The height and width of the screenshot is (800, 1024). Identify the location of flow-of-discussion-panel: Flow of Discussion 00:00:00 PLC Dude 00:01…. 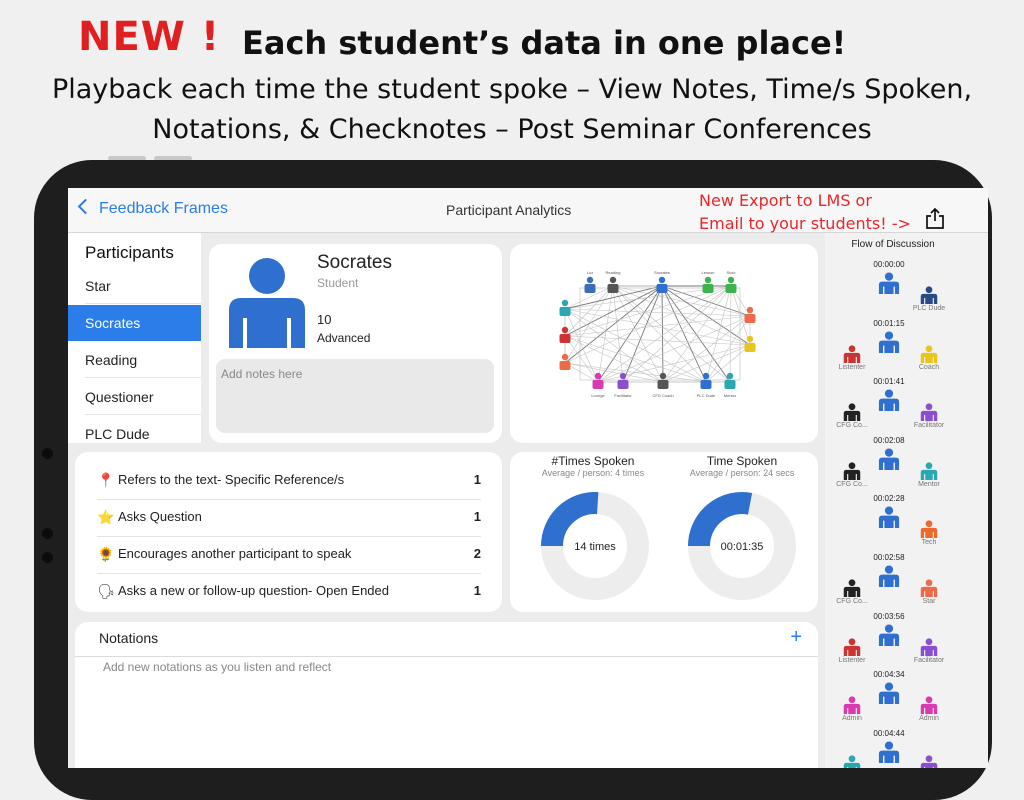
(906, 500).